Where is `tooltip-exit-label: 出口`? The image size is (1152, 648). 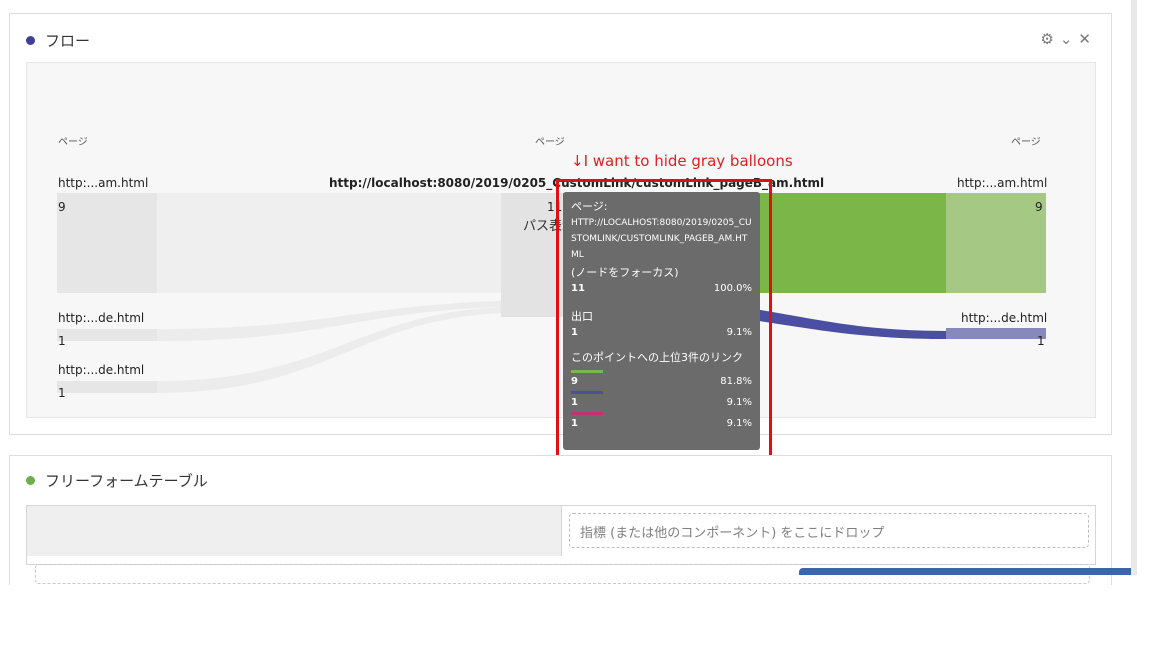 tooltip-exit-label: 出口 is located at coordinates (582, 316).